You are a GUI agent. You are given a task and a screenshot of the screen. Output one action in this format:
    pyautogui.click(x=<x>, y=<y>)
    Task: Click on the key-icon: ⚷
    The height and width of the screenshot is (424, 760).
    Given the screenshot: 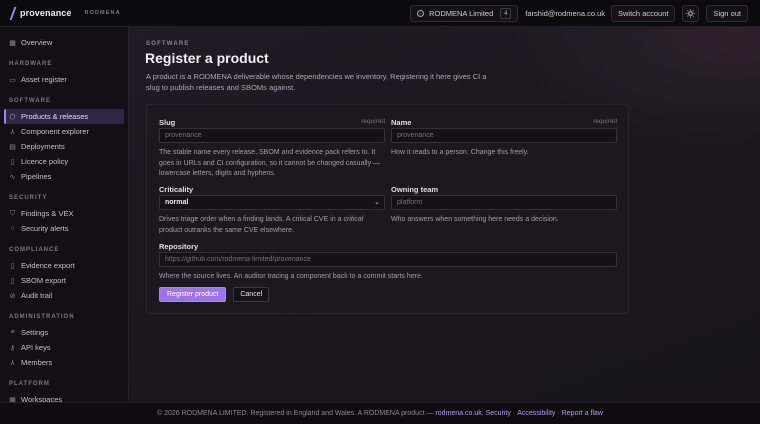 What is the action you would take?
    pyautogui.click(x=12, y=348)
    